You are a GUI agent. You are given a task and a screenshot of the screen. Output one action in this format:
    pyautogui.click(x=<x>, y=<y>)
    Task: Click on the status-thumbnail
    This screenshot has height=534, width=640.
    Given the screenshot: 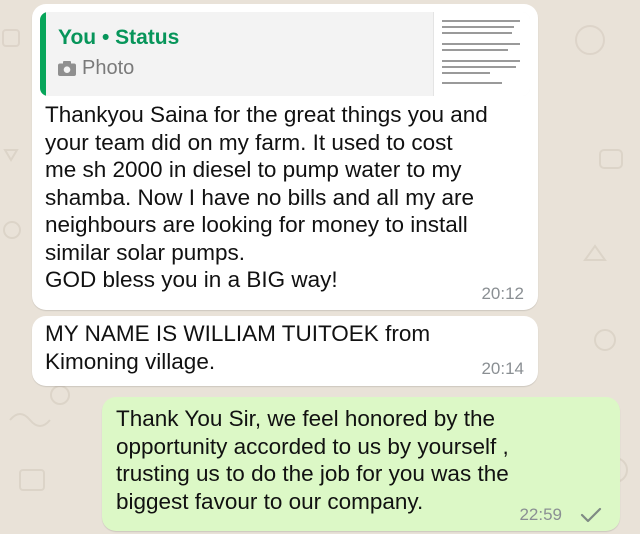 What is the action you would take?
    pyautogui.click(x=481, y=54)
    